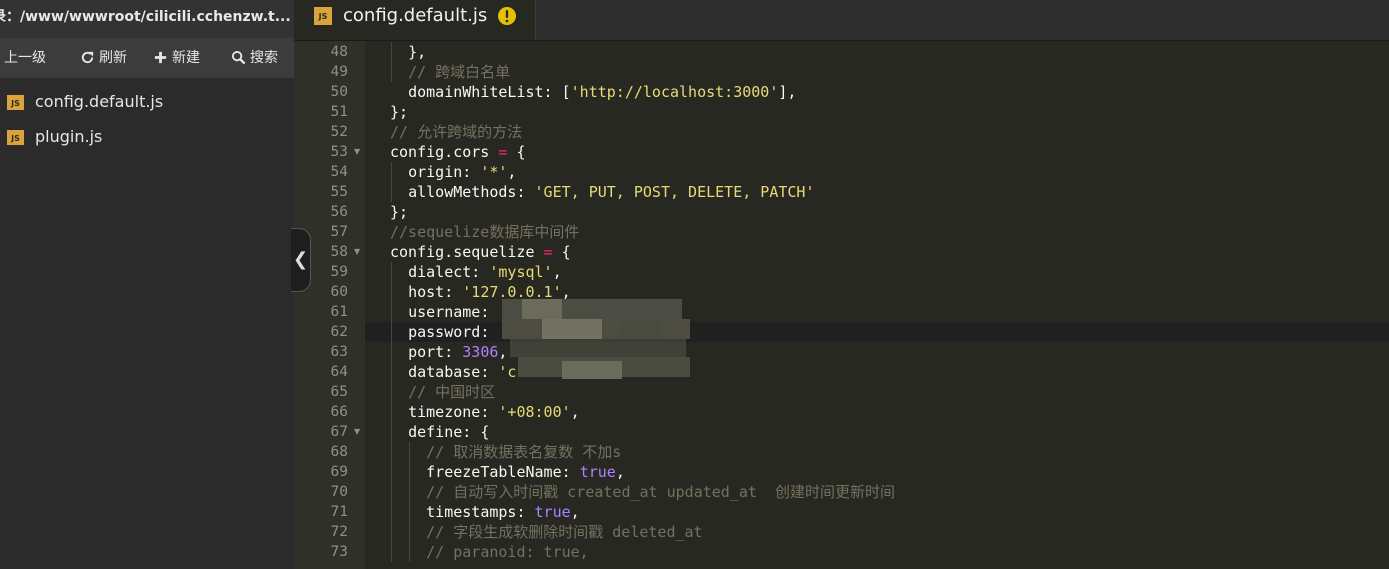 The image size is (1389, 569). What do you see at coordinates (339, 52) in the screenshot?
I see `line-number: 48` at bounding box center [339, 52].